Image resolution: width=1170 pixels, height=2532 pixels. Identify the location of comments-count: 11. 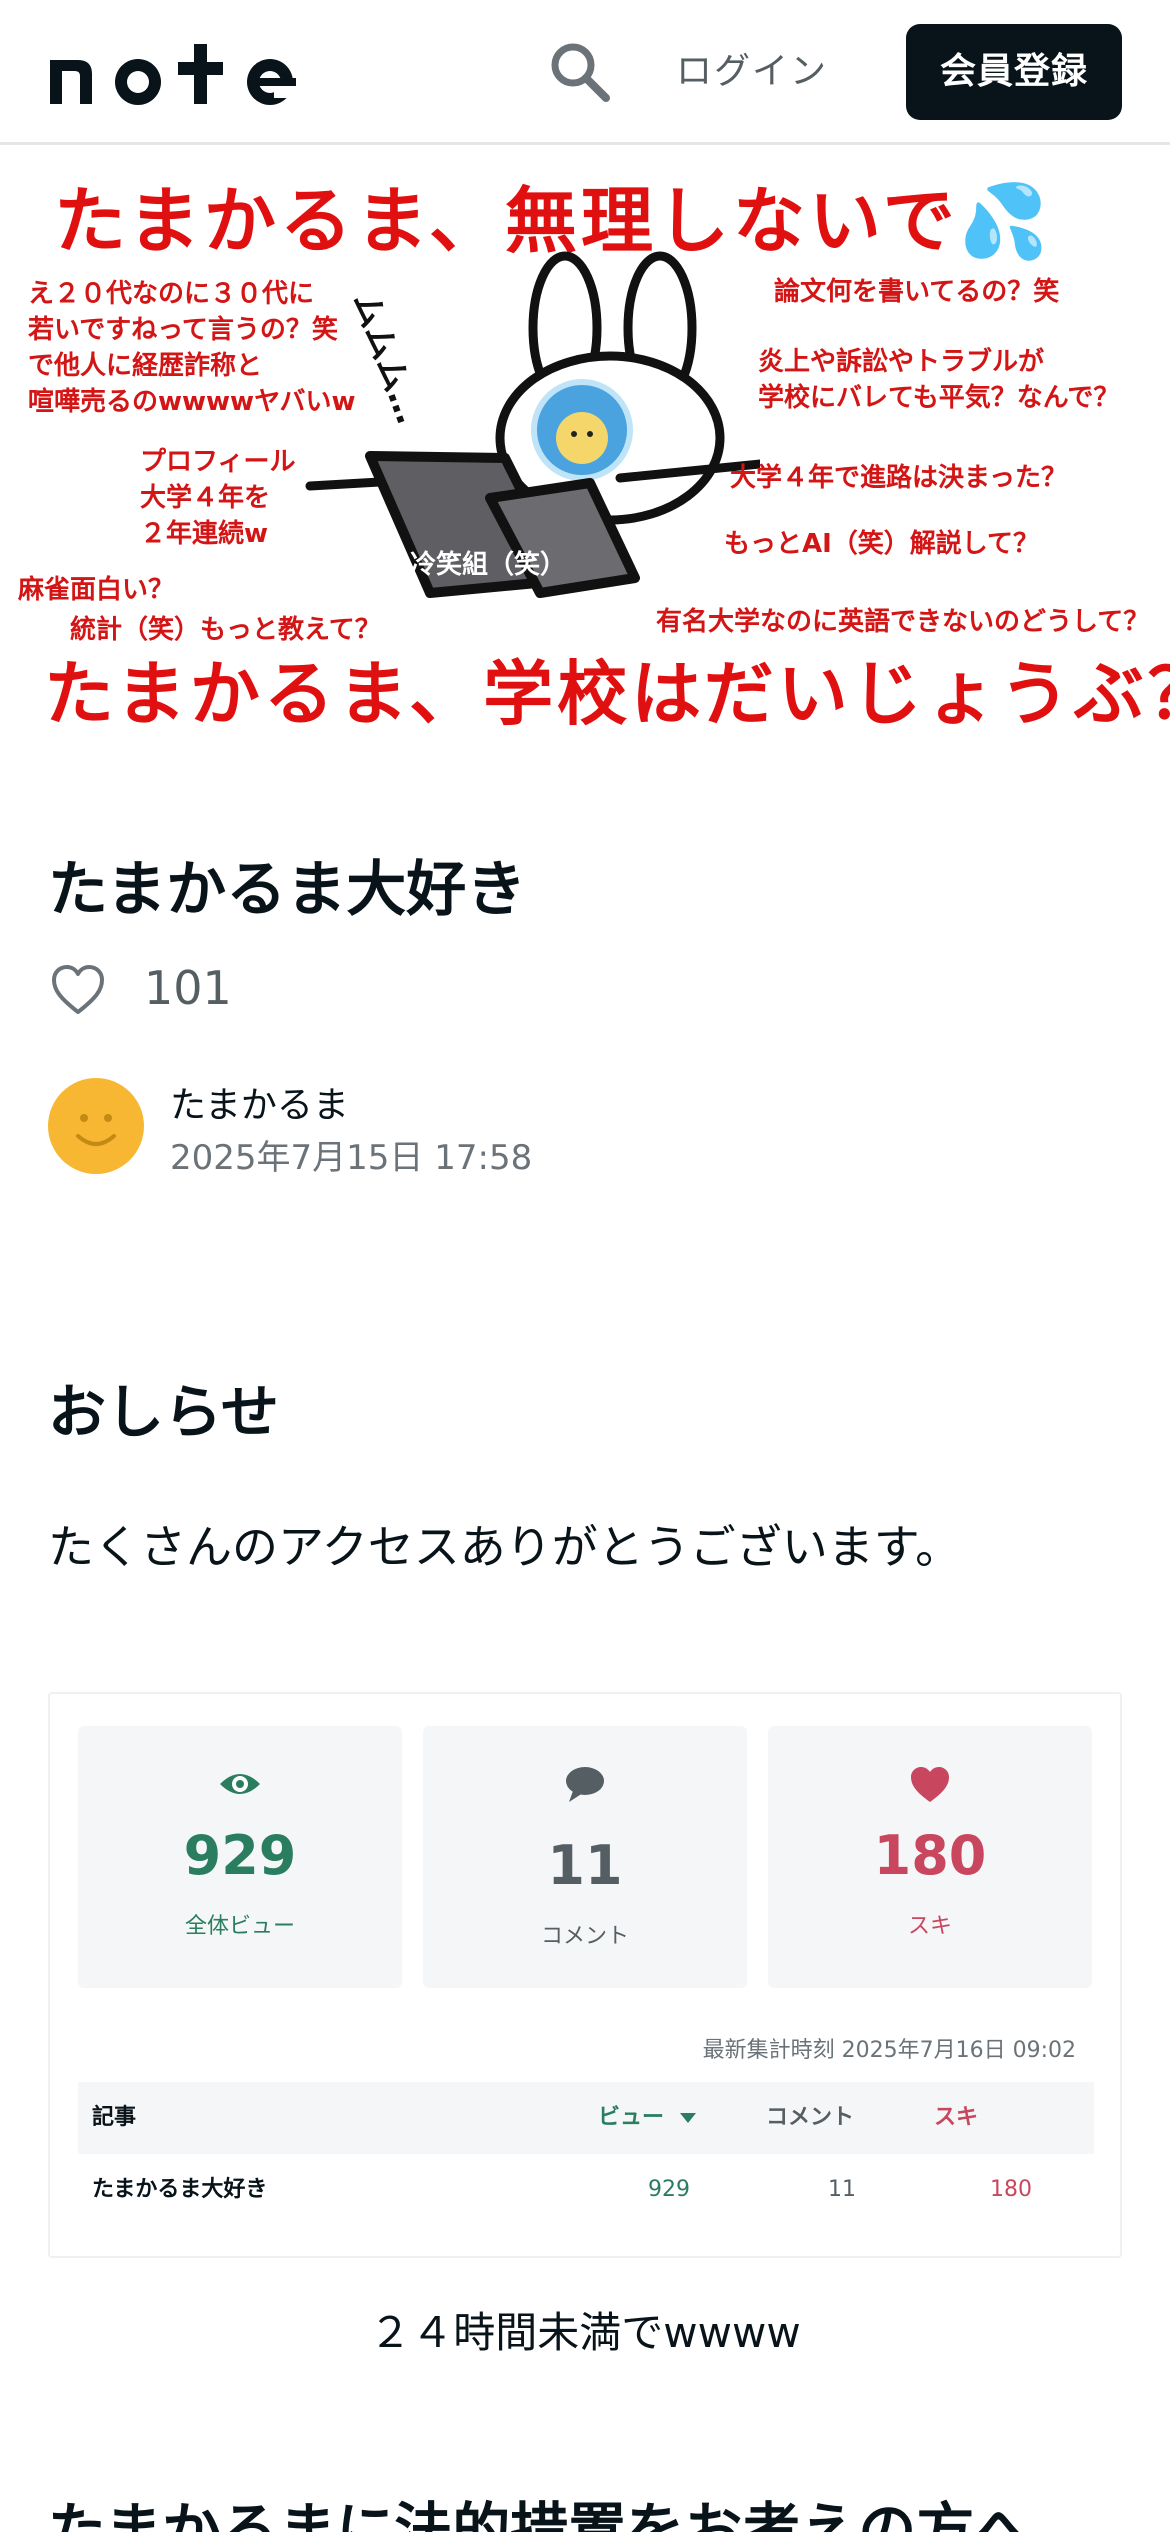
(585, 1865).